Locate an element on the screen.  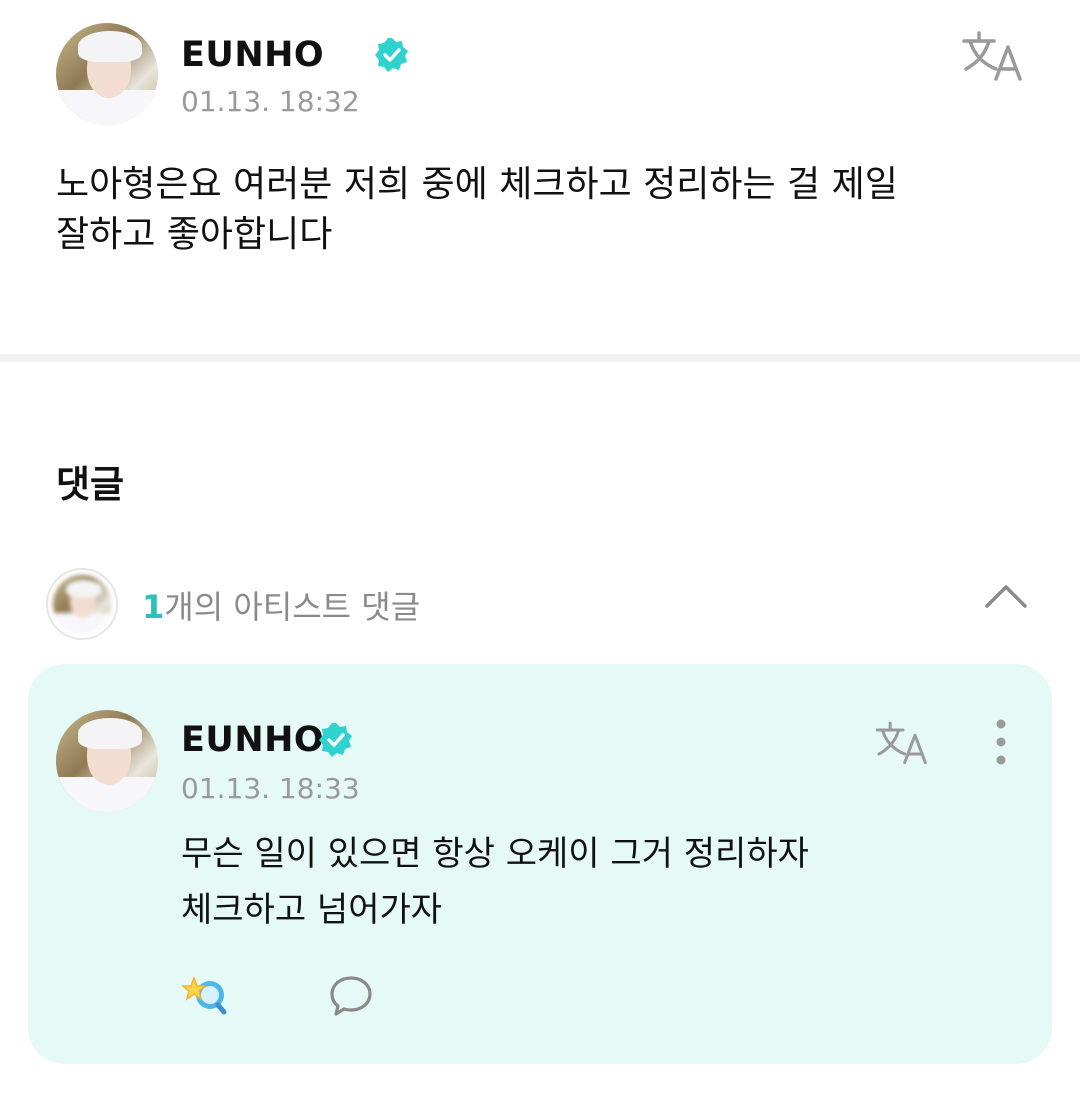
section-divider is located at coordinates (540, 358).